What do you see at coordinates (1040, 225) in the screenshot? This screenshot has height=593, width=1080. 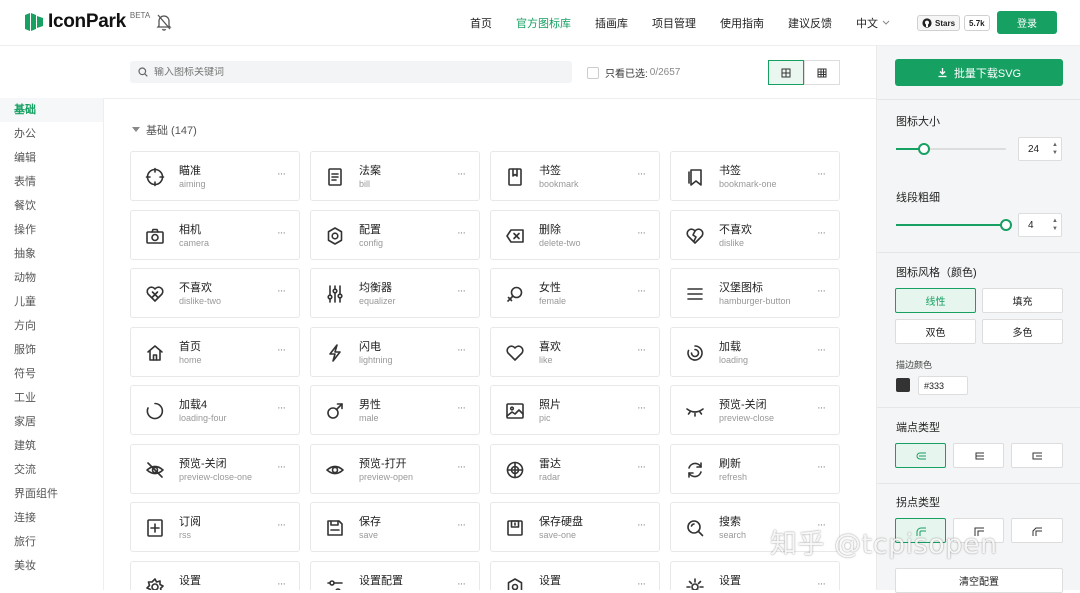 I see `stroke-width-input: 4 ▲ ▼` at bounding box center [1040, 225].